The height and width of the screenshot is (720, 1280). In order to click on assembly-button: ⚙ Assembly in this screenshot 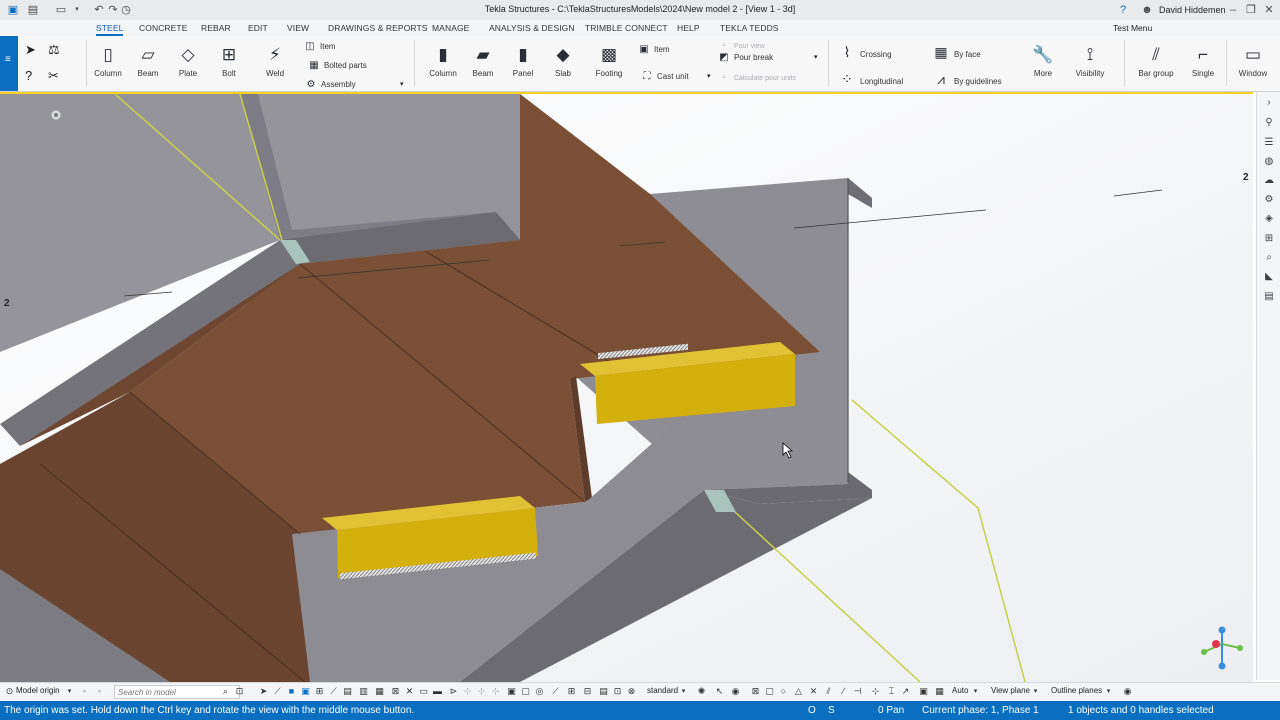, I will do `click(330, 84)`.